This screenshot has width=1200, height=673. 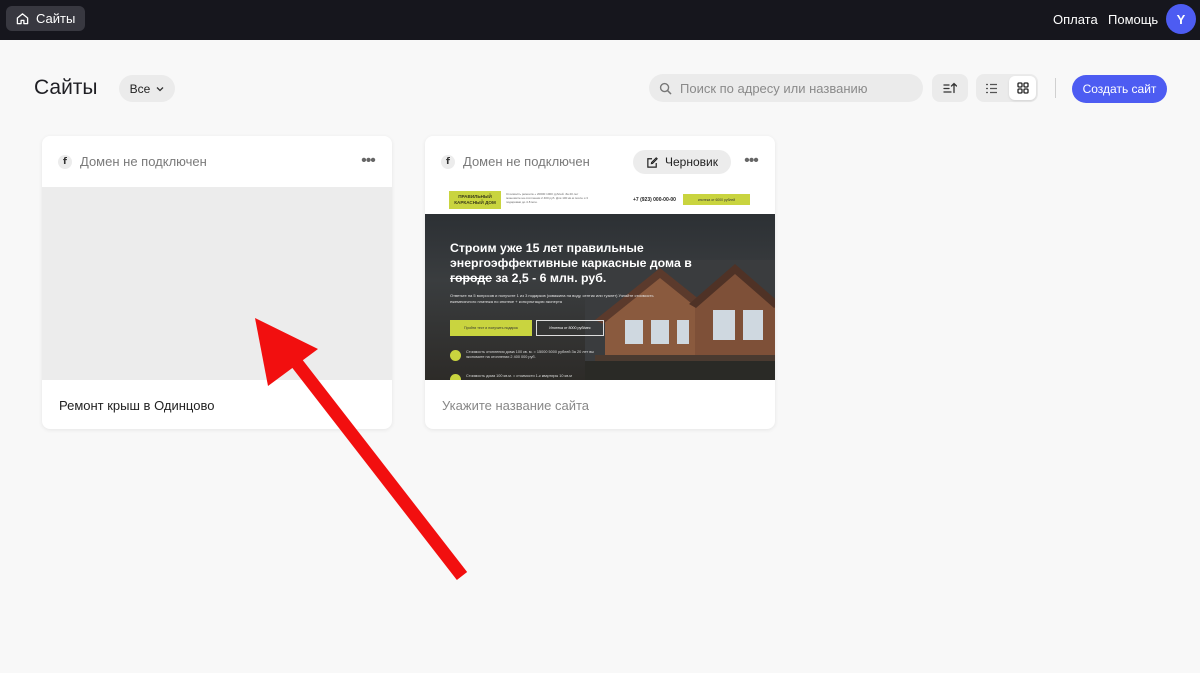 I want to click on list-view-button, so click(x=991, y=88).